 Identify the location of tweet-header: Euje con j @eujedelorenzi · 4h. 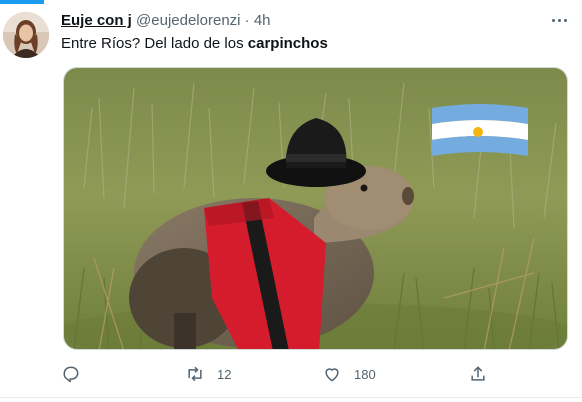
(166, 21).